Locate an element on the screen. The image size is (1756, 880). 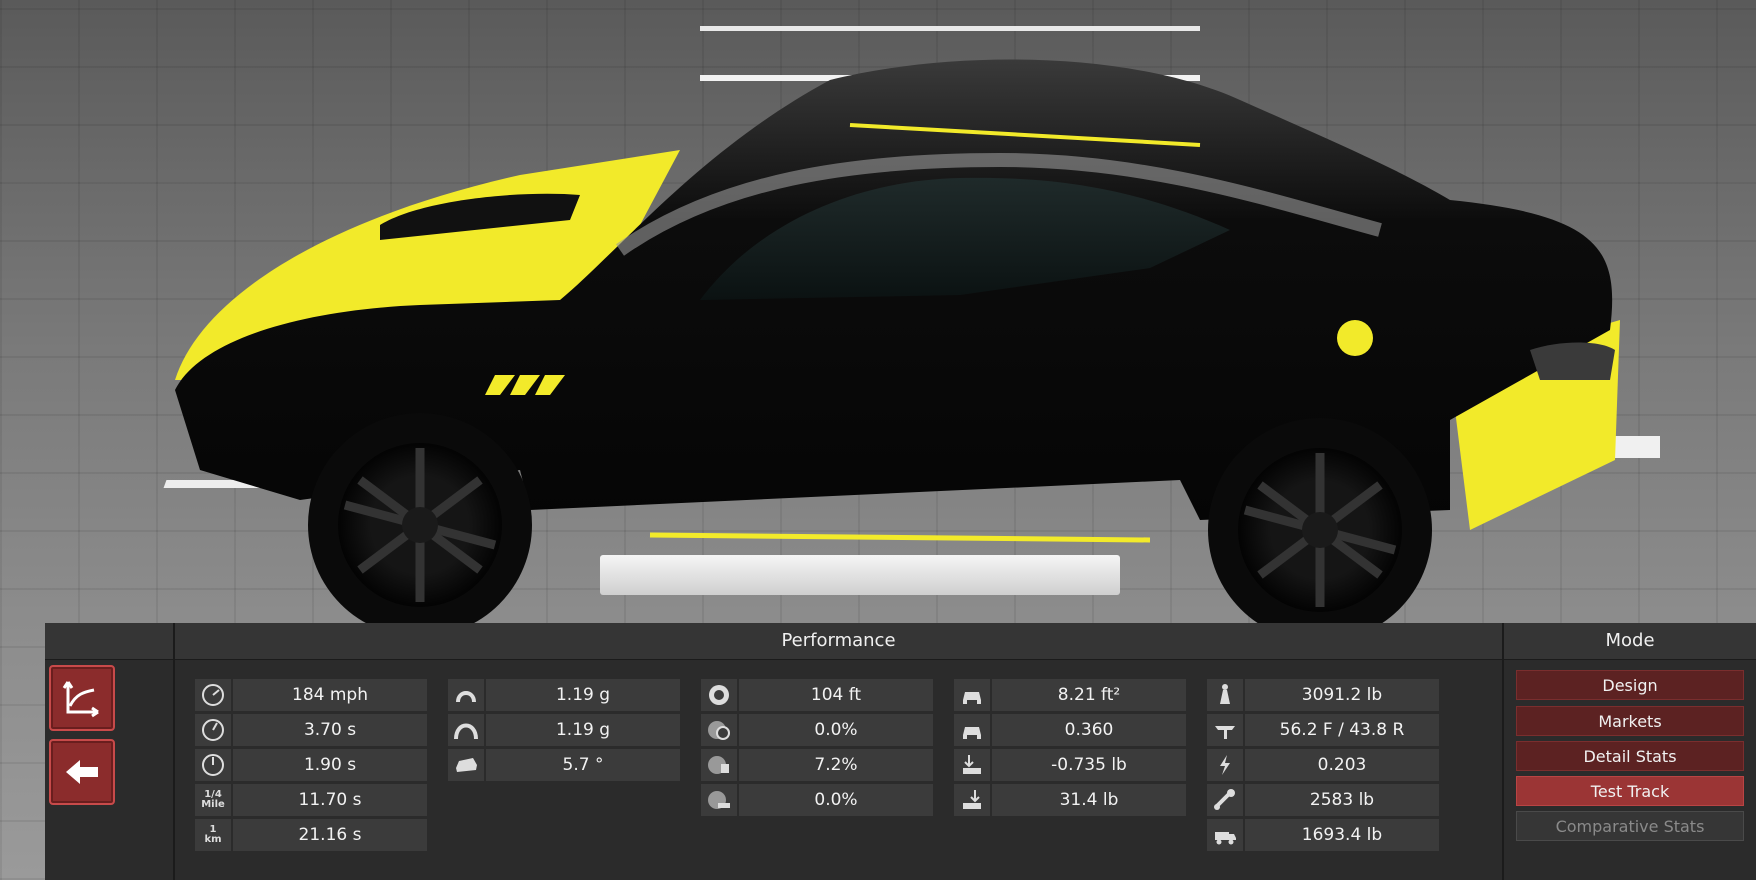
brake-steering-icon is located at coordinates (719, 730).